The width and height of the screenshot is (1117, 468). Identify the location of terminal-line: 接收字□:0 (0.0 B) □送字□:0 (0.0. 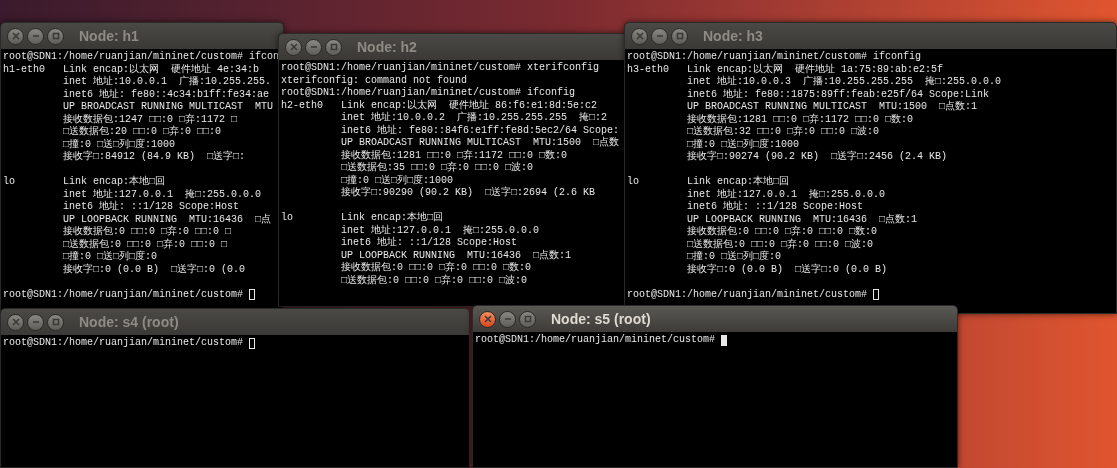
(154, 269).